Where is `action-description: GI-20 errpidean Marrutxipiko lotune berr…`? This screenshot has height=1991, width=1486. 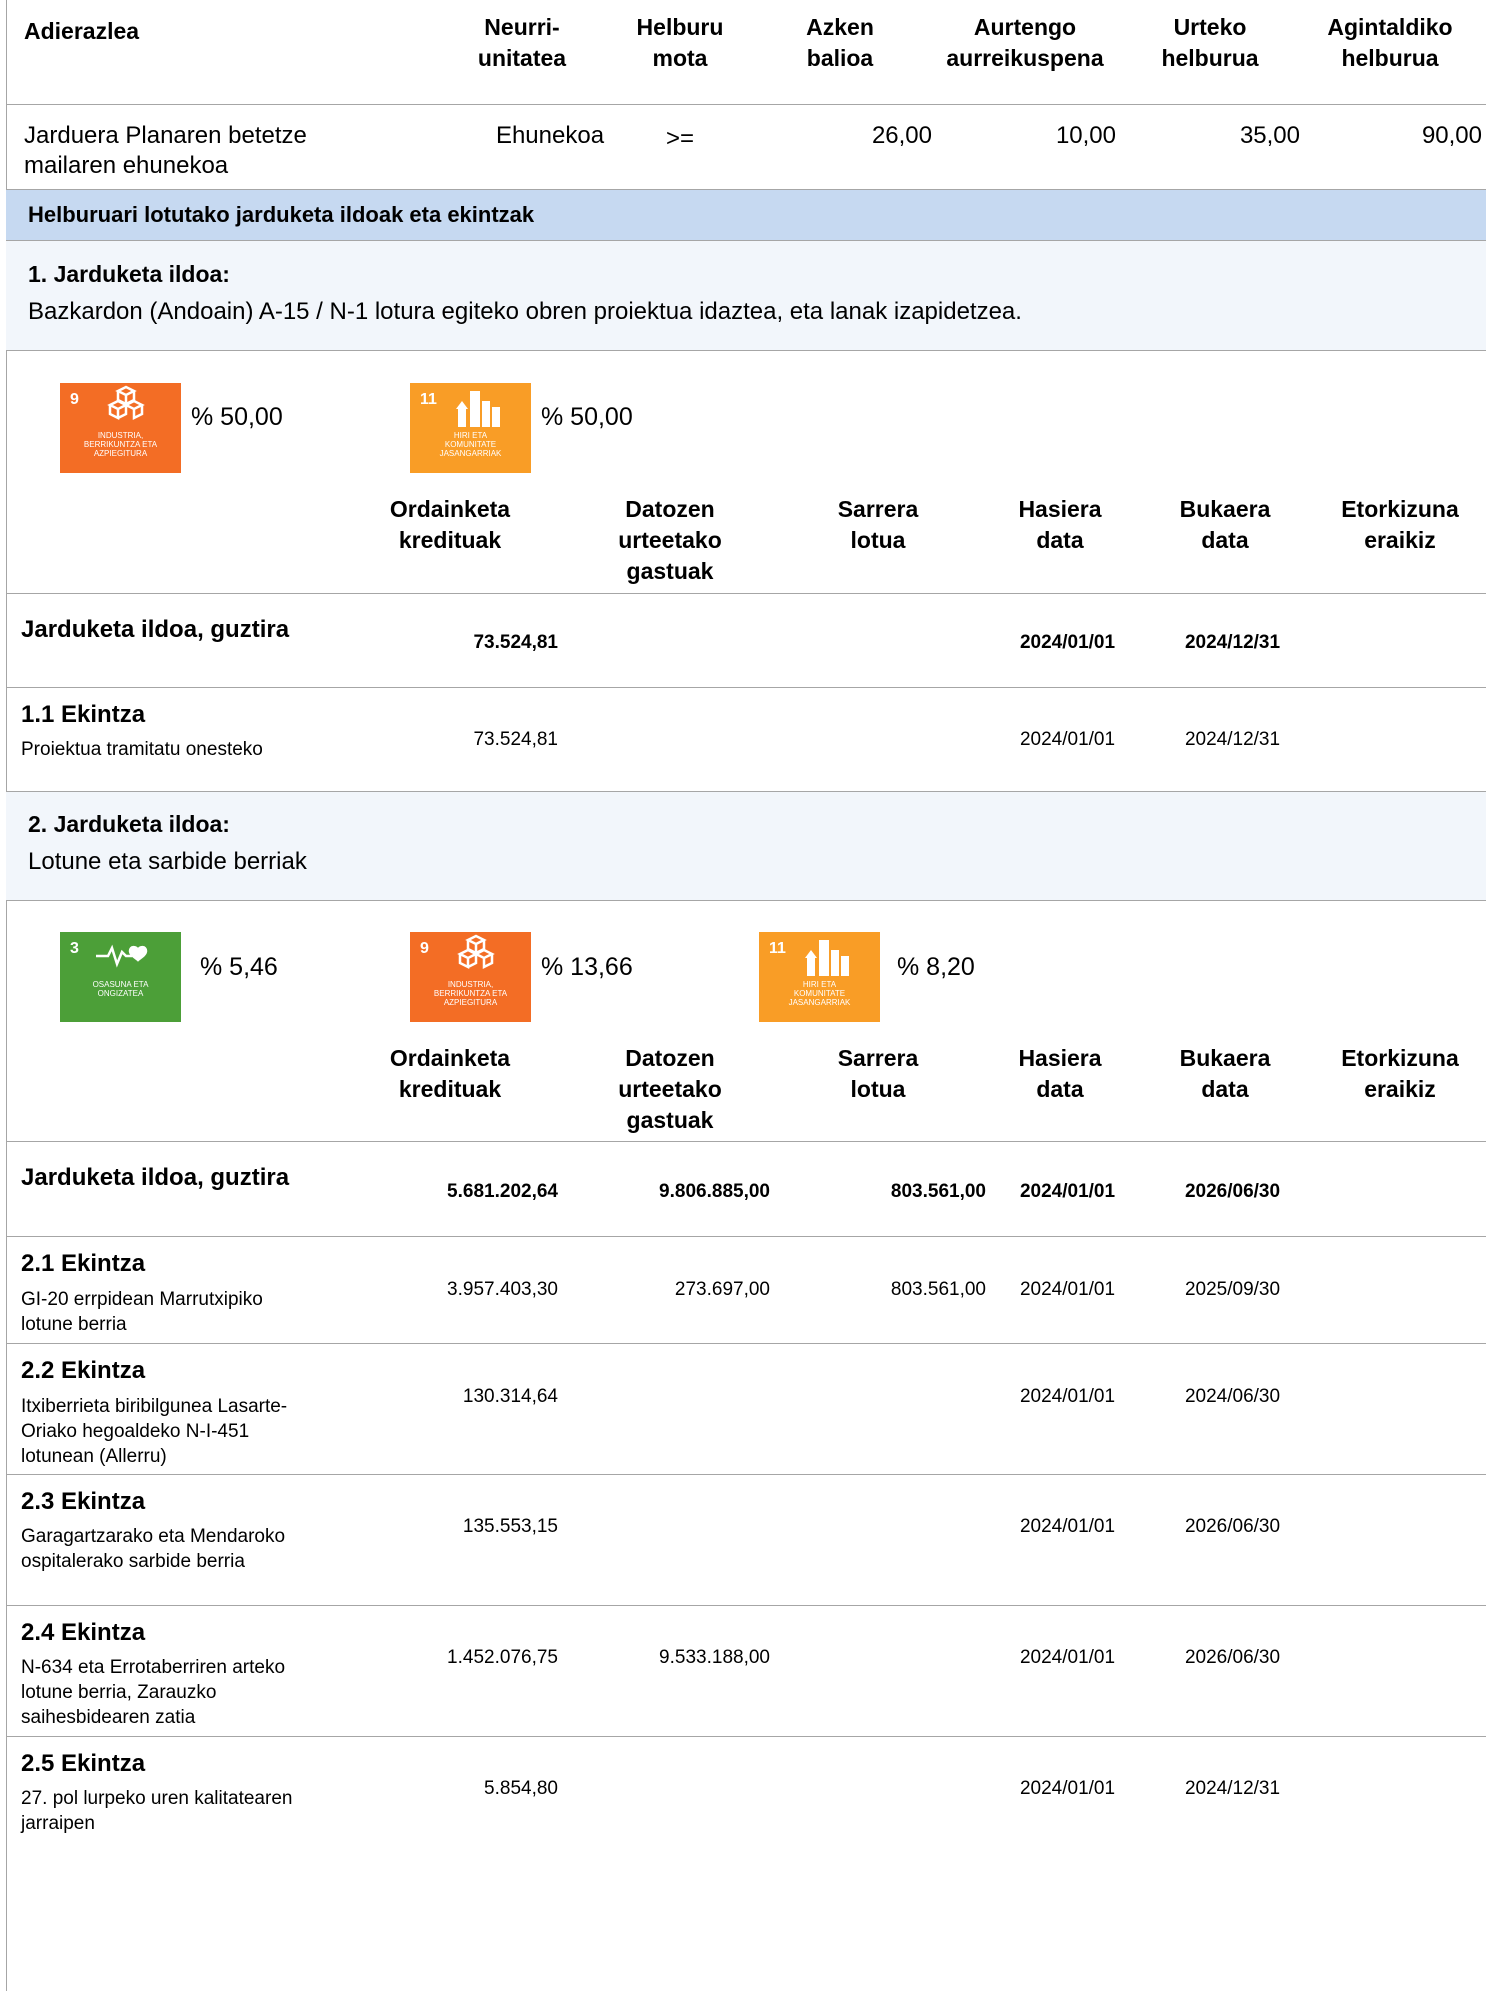
action-description: GI-20 errpidean Marrutxipiko lotune berr… is located at coordinates (142, 1312).